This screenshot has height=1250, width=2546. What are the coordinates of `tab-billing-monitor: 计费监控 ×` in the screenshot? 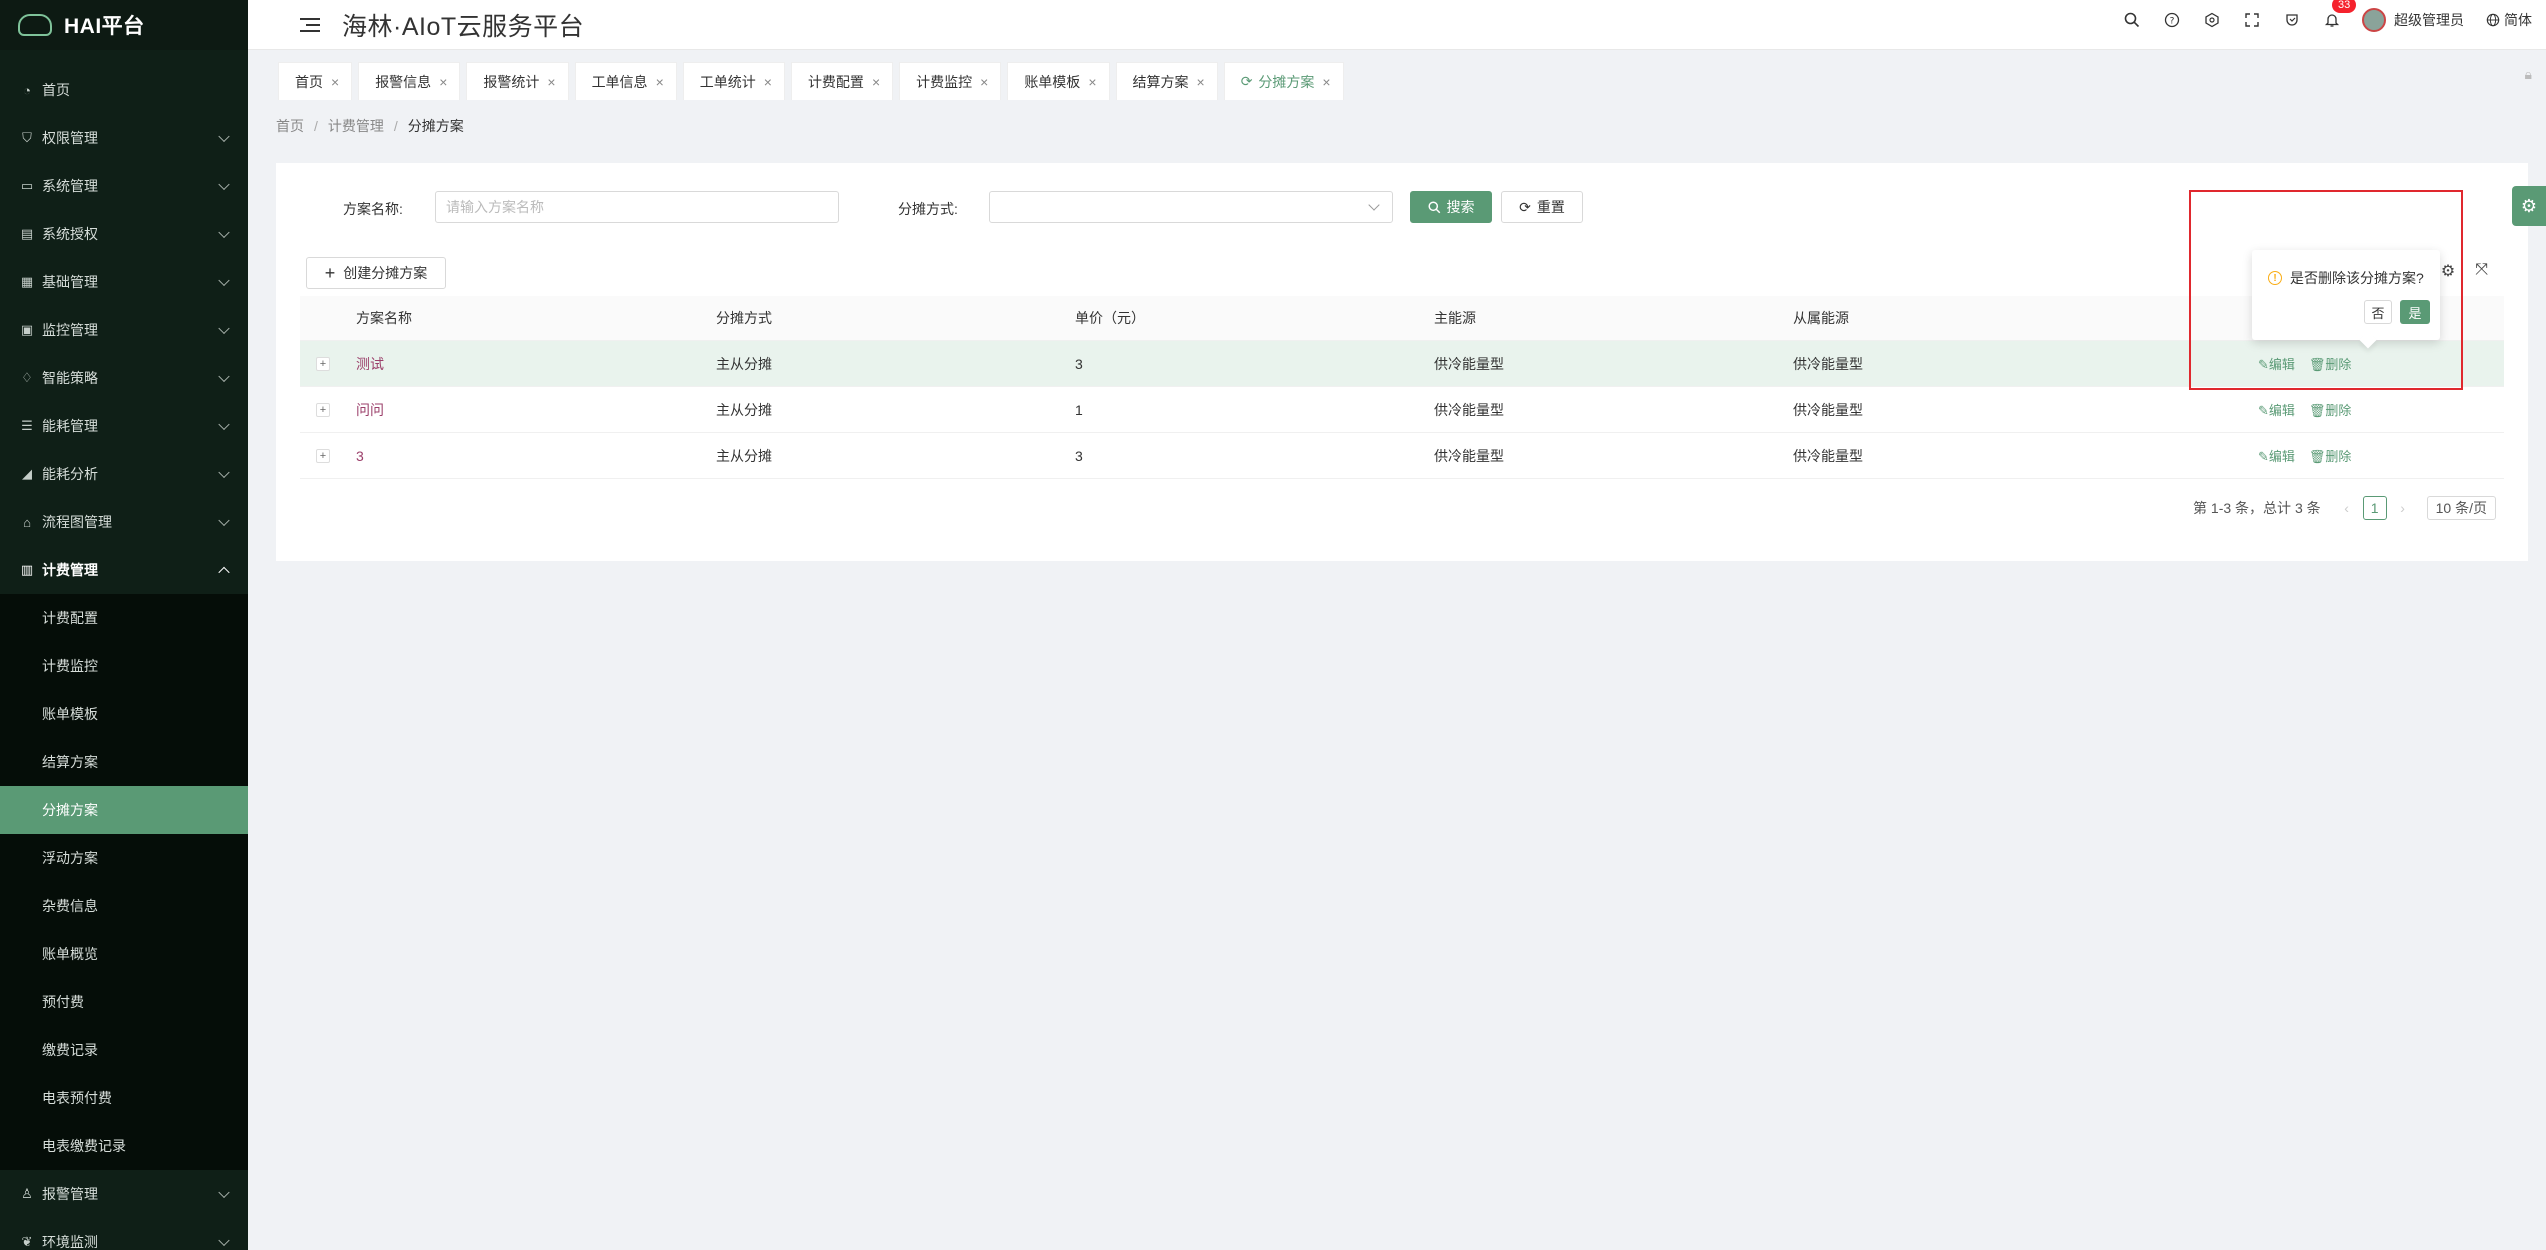 It's located at (950, 81).